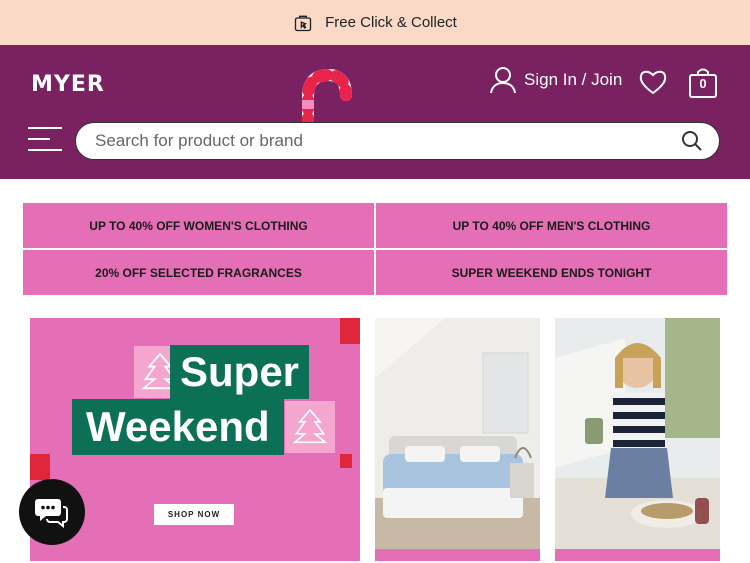  Describe the element at coordinates (68, 84) in the screenshot. I see `myer-logo: MYER` at that location.